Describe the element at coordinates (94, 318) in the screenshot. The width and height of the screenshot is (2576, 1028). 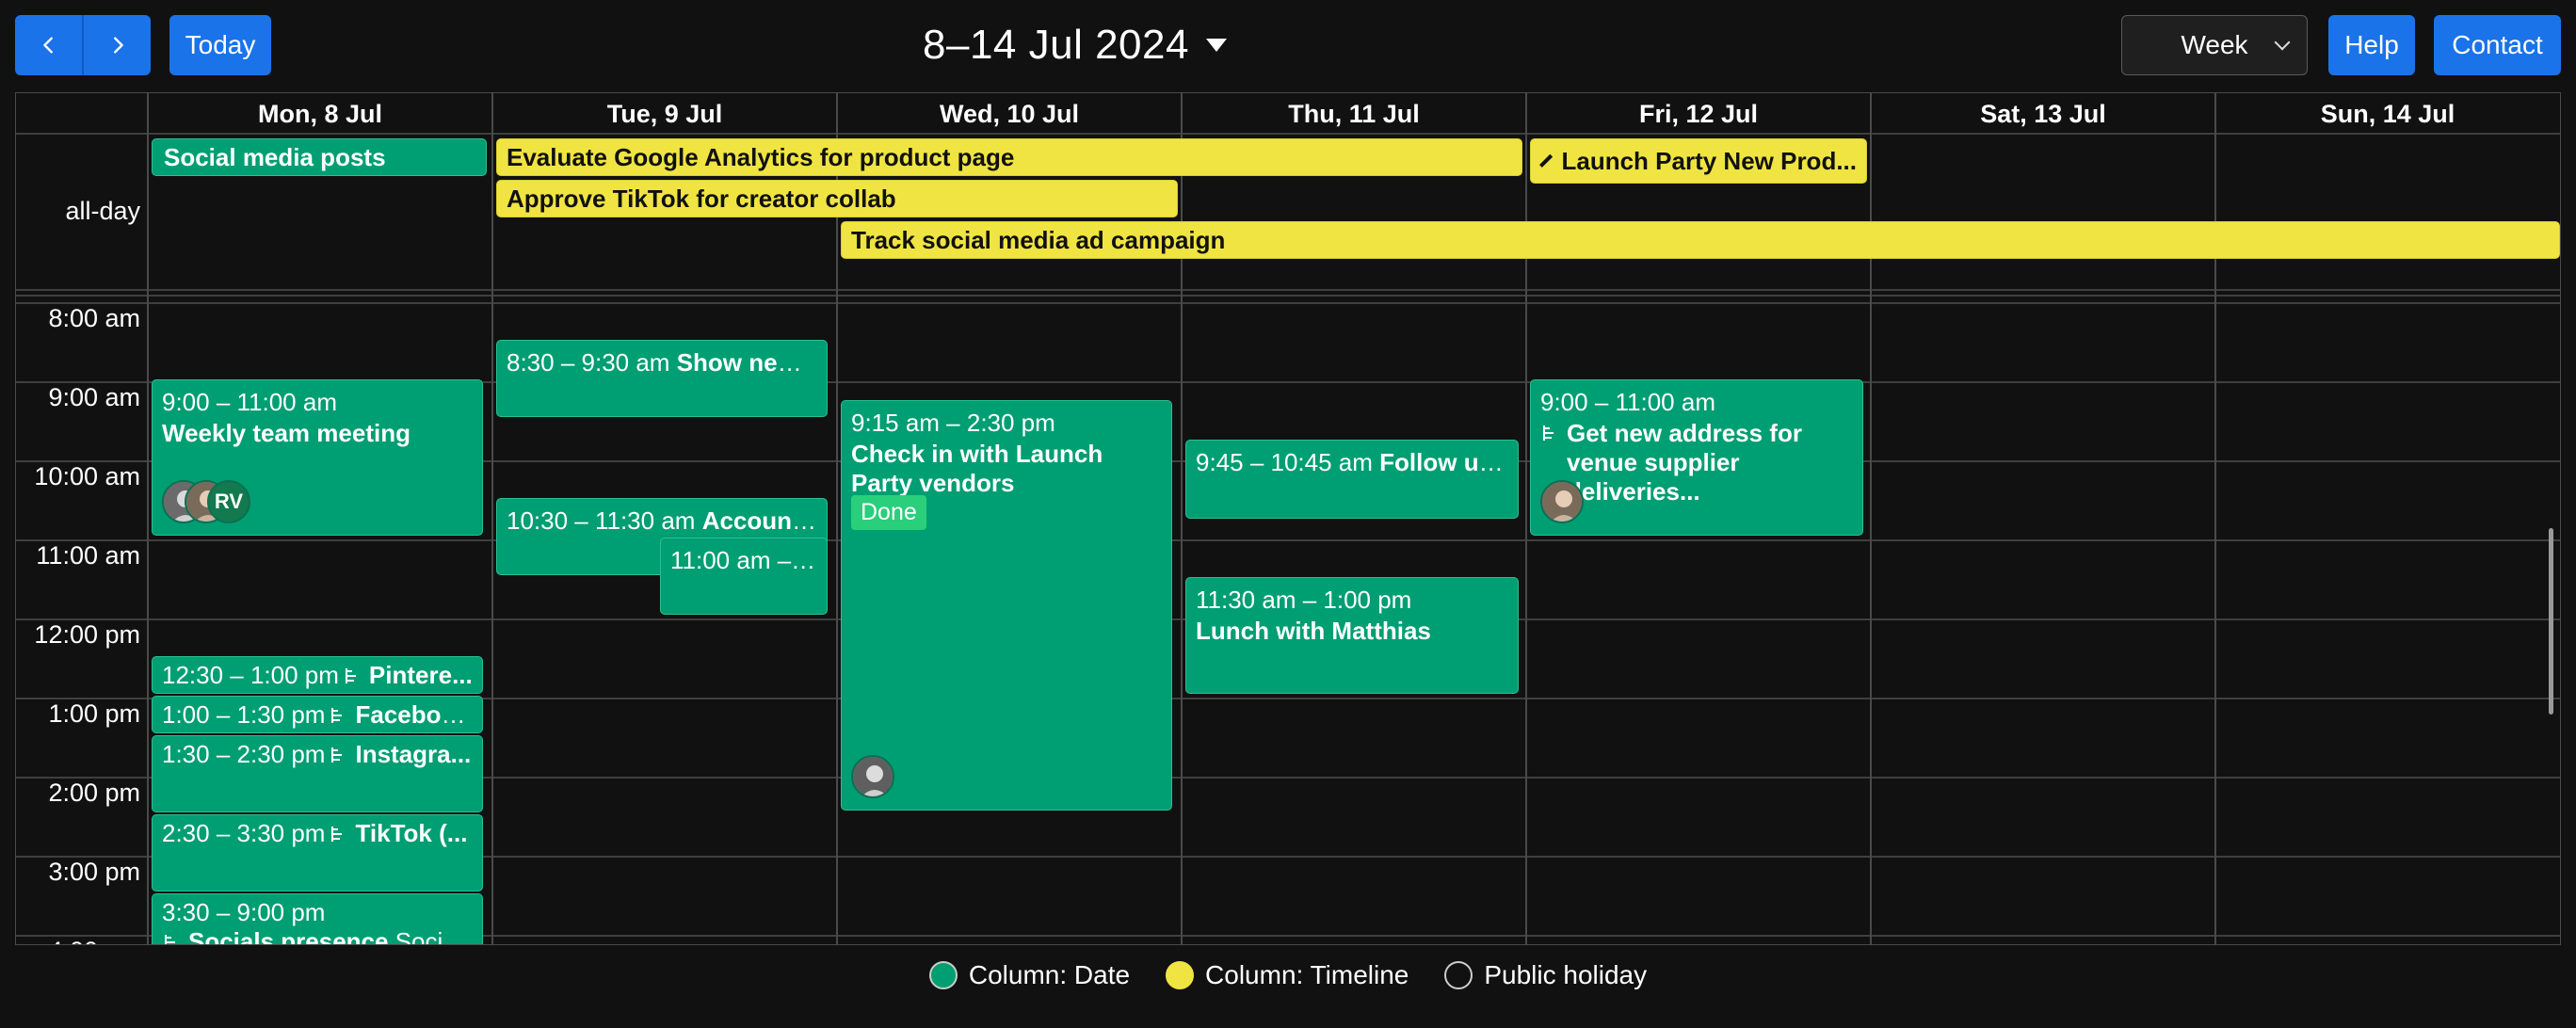
I see `time-label-8am: 8:00 am` at that location.